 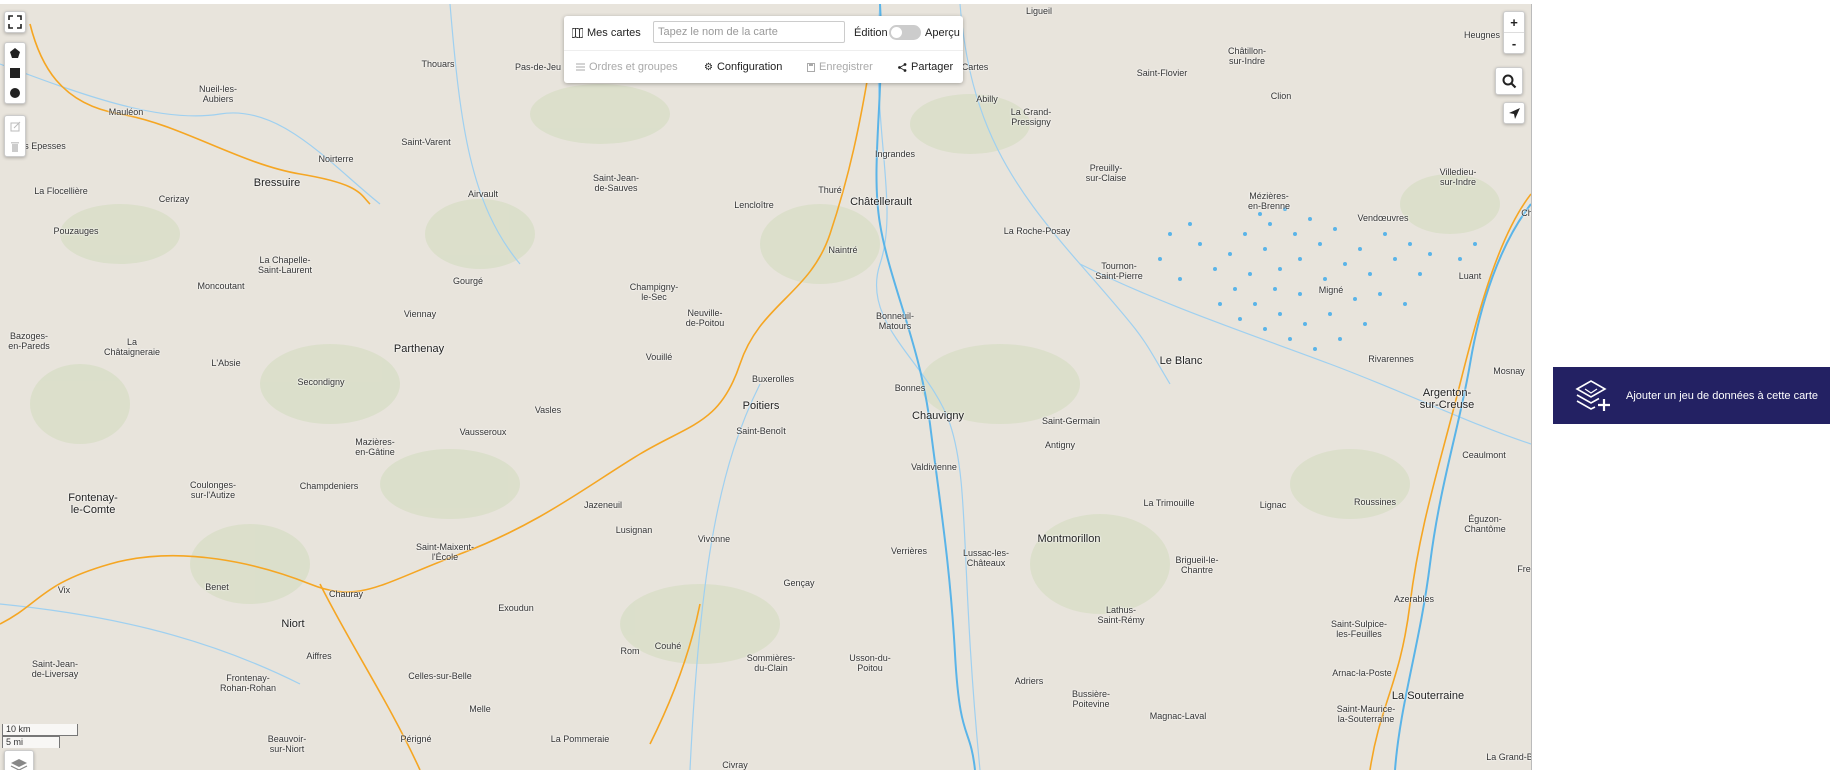 What do you see at coordinates (440, 676) in the screenshot?
I see `place-label: Celles-sur-Belle` at bounding box center [440, 676].